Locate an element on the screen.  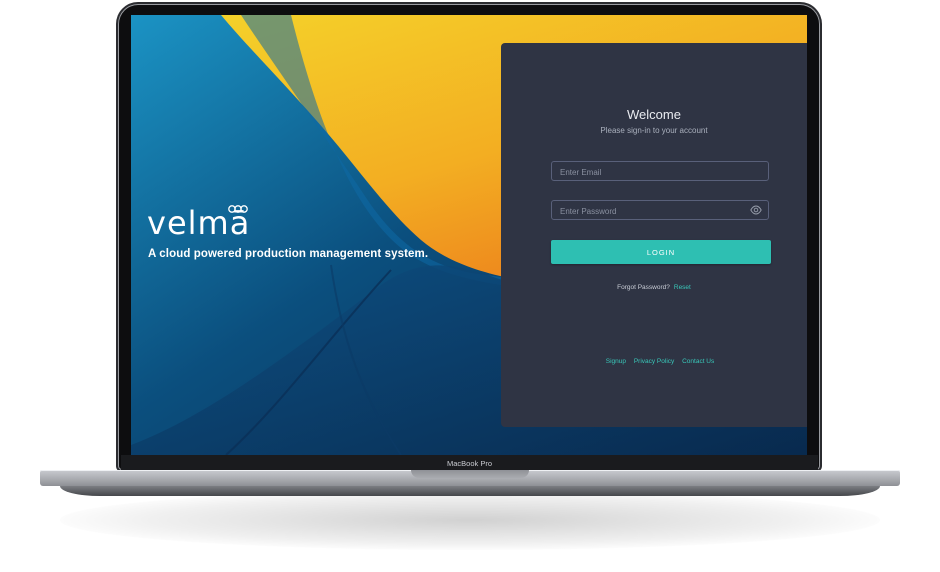
footer-links: Signup Privacy Policy Contact Us is located at coordinates (654, 361).